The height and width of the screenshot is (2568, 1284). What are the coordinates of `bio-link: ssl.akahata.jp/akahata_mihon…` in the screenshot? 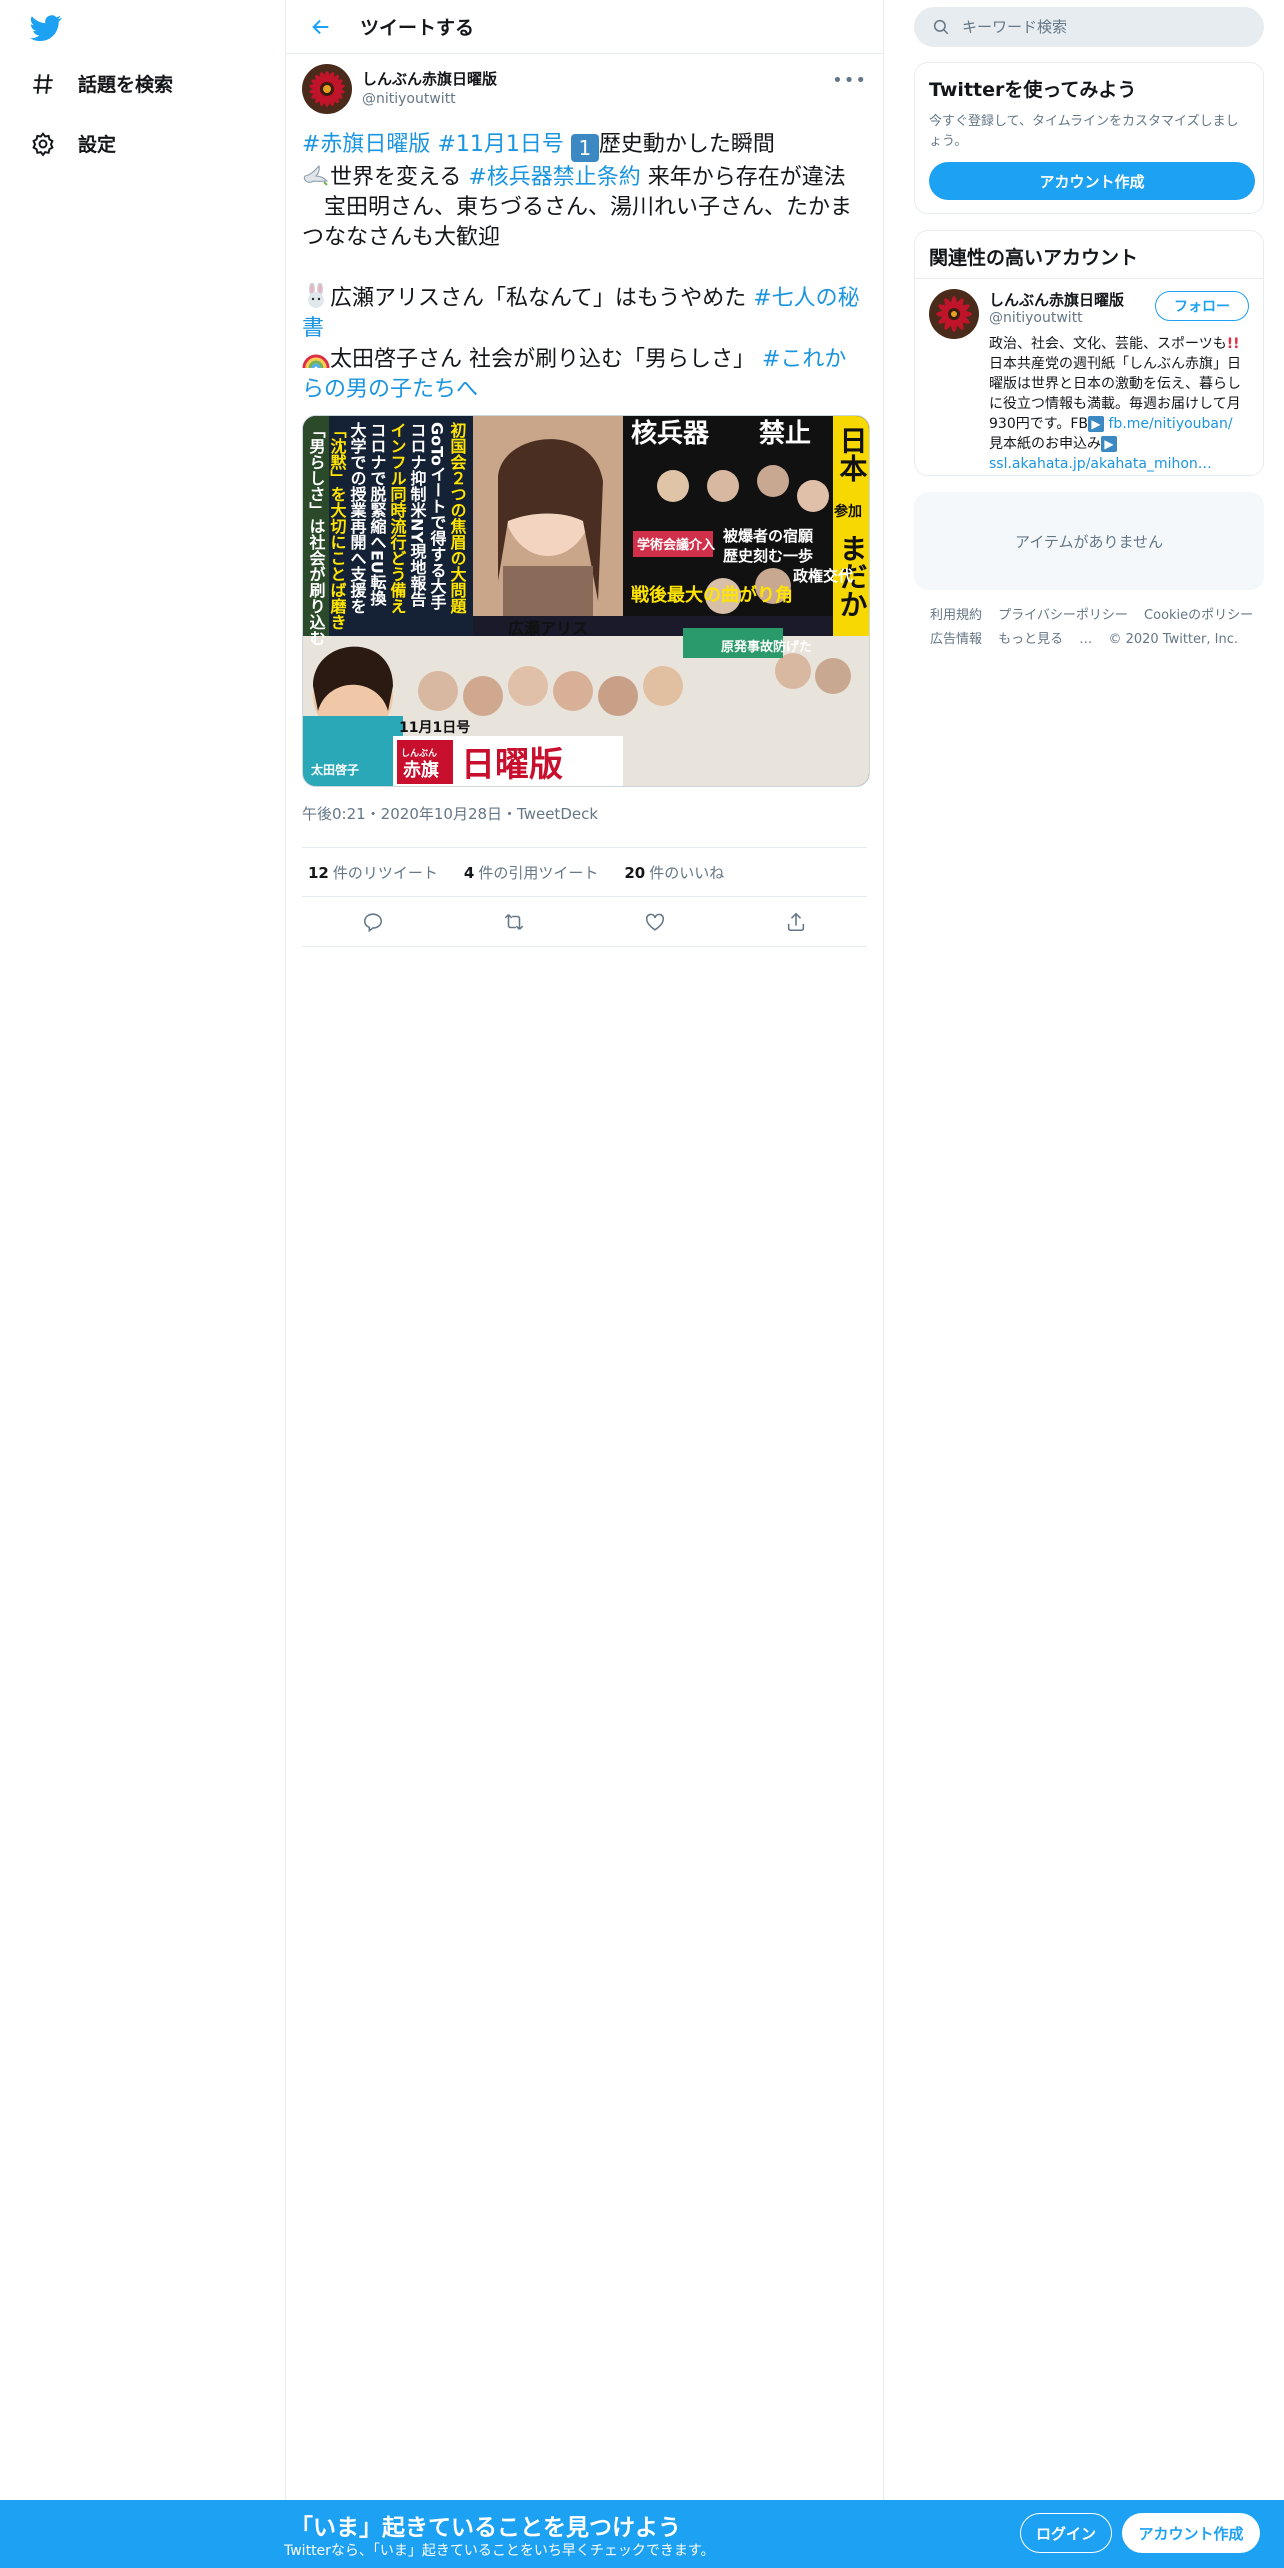 It's located at (1100, 464).